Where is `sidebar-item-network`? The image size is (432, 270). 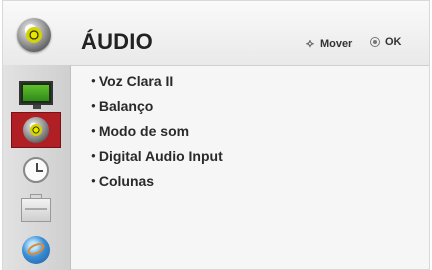 sidebar-item-network is located at coordinates (36, 250).